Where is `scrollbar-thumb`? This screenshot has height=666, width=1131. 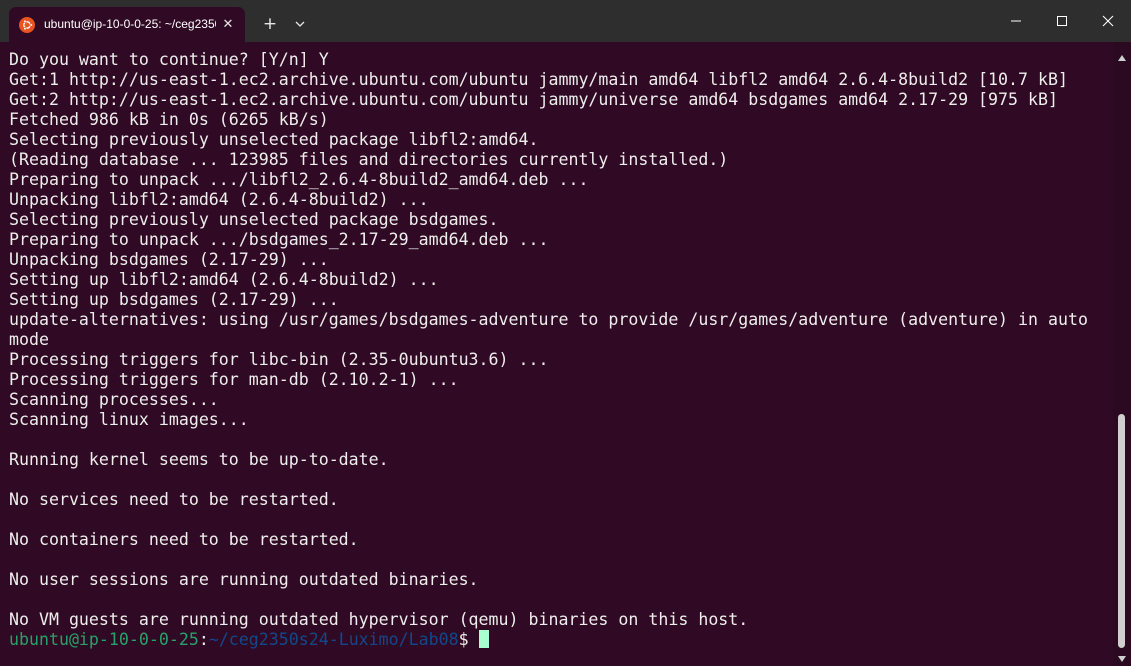
scrollbar-thumb is located at coordinates (1121, 531).